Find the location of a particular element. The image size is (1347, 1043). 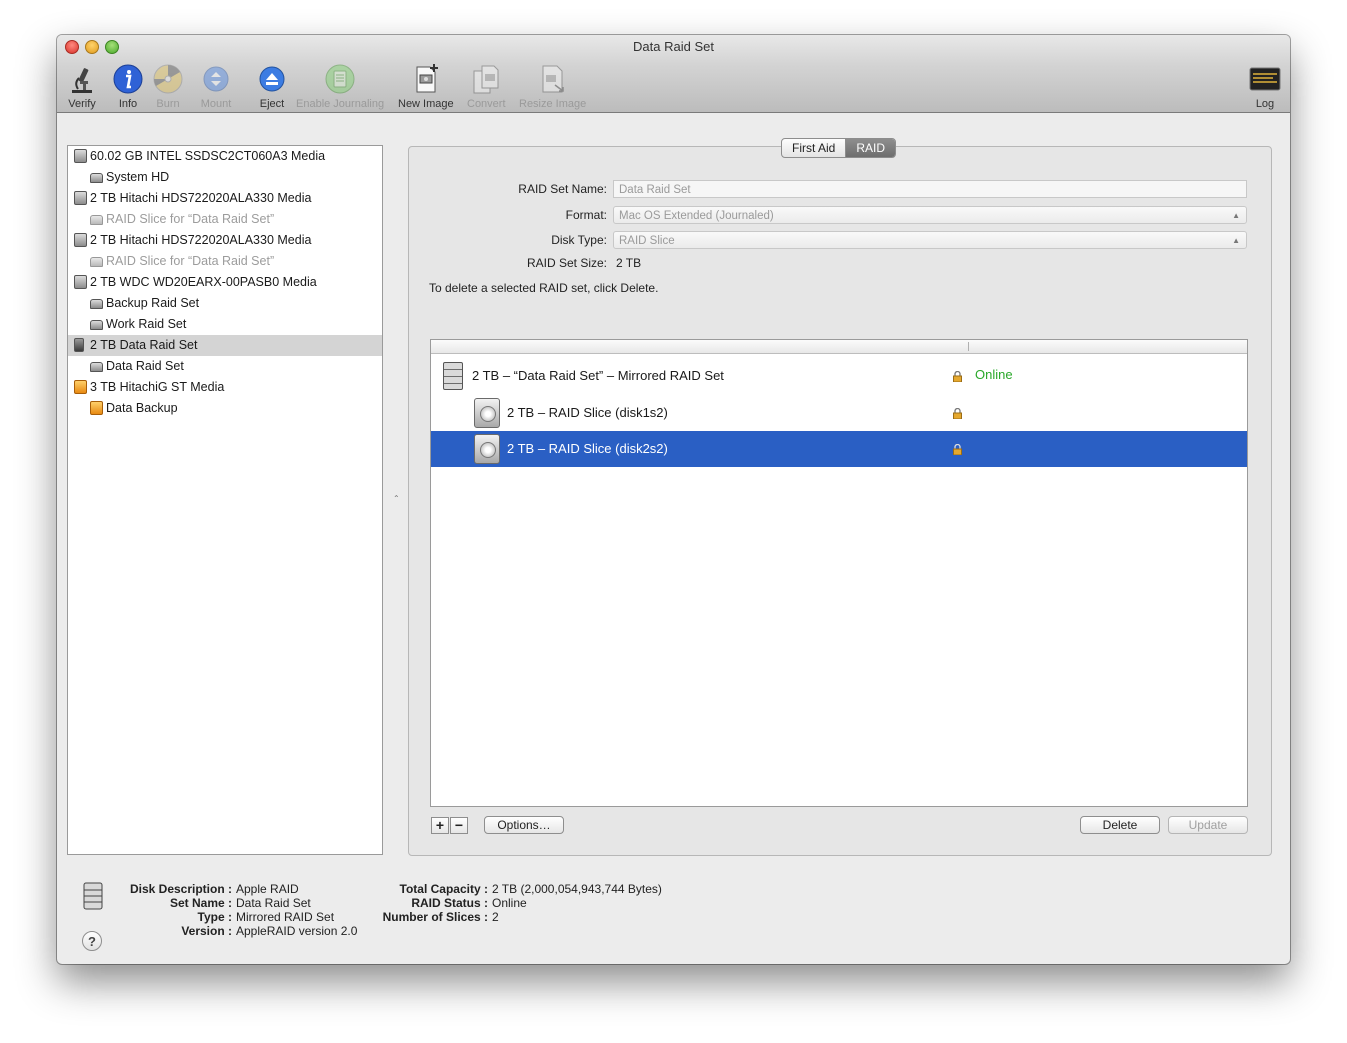

add-button: + is located at coordinates (440, 825).